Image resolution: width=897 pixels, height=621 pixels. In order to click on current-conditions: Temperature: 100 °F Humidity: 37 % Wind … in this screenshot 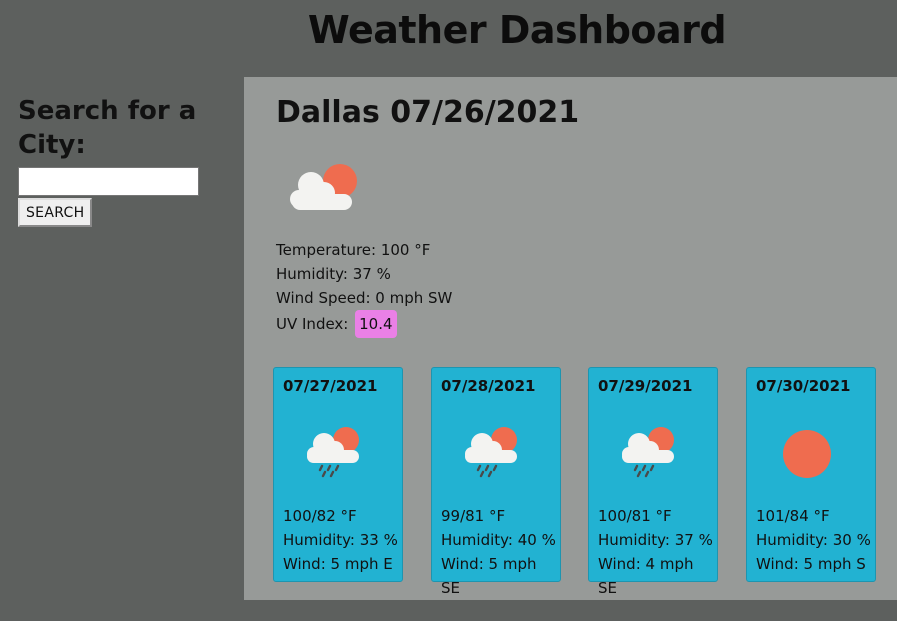, I will do `click(364, 288)`.